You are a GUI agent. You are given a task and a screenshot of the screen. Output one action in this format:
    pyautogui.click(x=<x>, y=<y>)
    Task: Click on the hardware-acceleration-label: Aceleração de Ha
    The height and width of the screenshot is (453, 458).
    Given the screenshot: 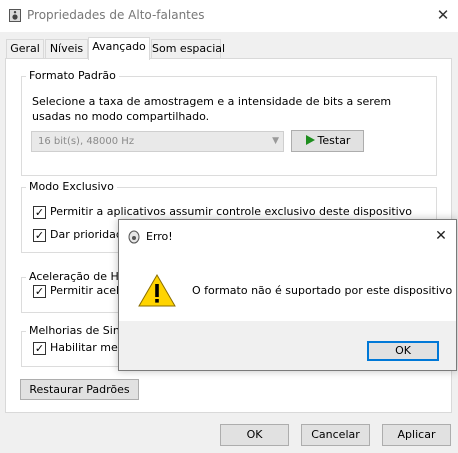 What is the action you would take?
    pyautogui.click(x=77, y=276)
    